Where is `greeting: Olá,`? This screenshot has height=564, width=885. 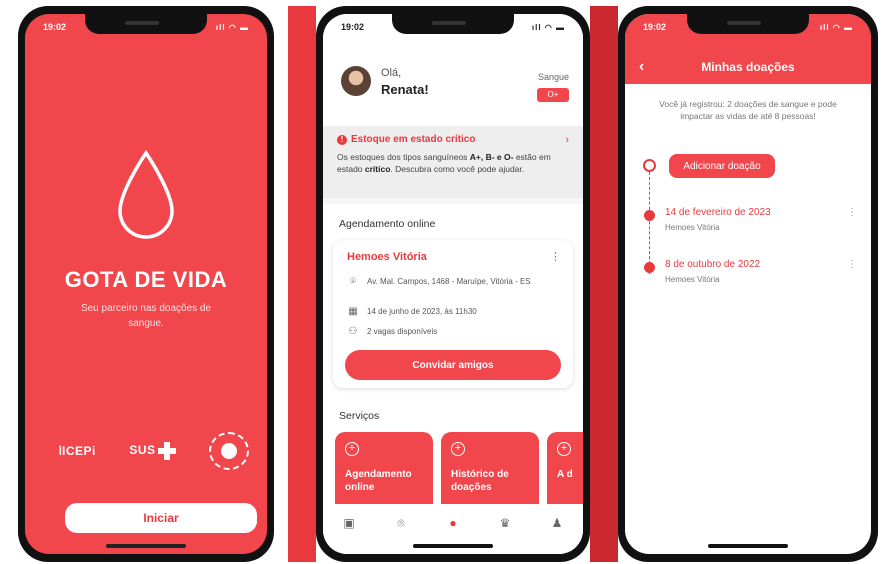 greeting: Olá, is located at coordinates (391, 73).